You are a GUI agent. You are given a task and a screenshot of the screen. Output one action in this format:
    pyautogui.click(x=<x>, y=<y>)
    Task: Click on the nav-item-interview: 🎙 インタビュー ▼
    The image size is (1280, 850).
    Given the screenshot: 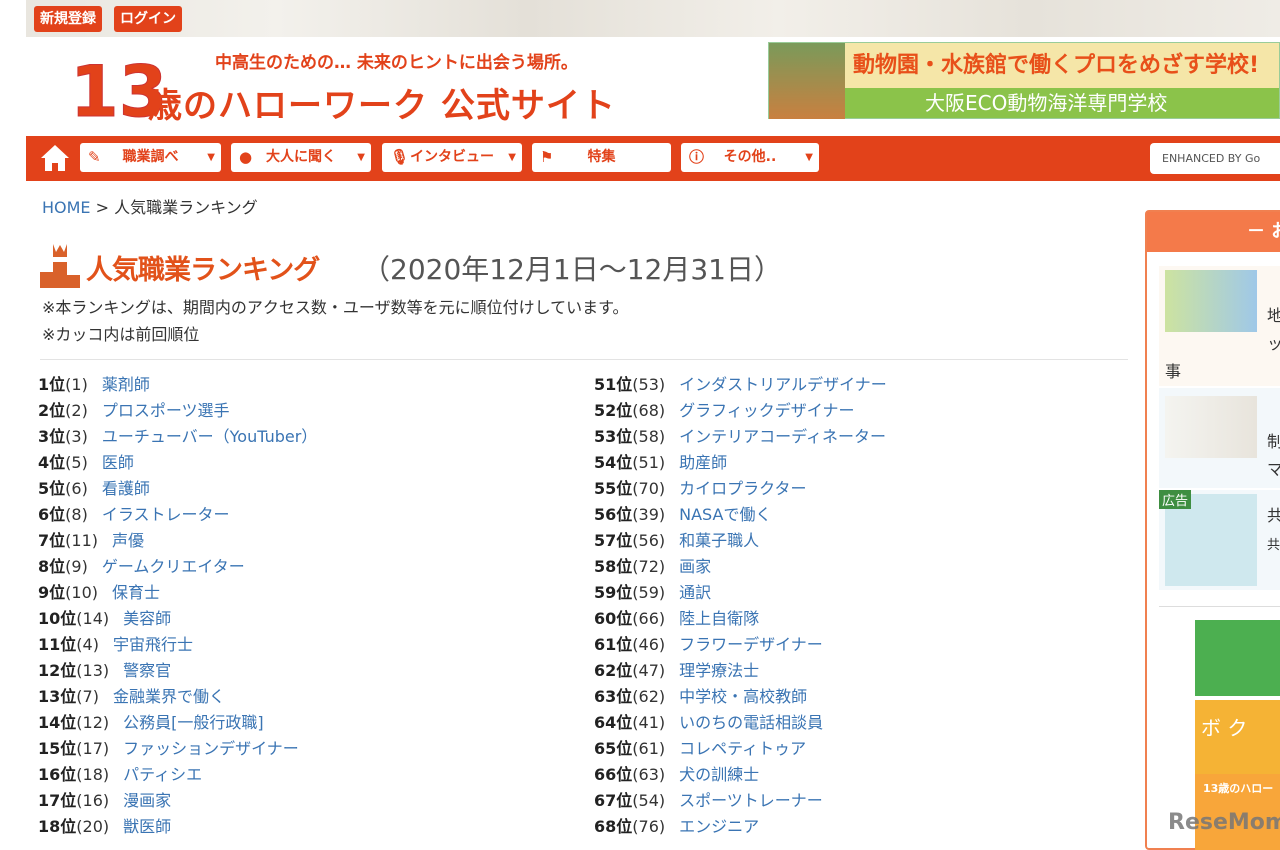 What is the action you would take?
    pyautogui.click(x=452, y=157)
    